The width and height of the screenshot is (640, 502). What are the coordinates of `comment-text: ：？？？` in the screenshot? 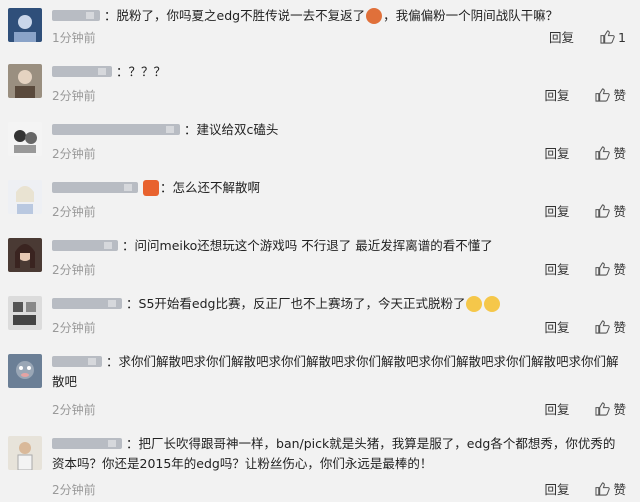 It's located at (339, 72).